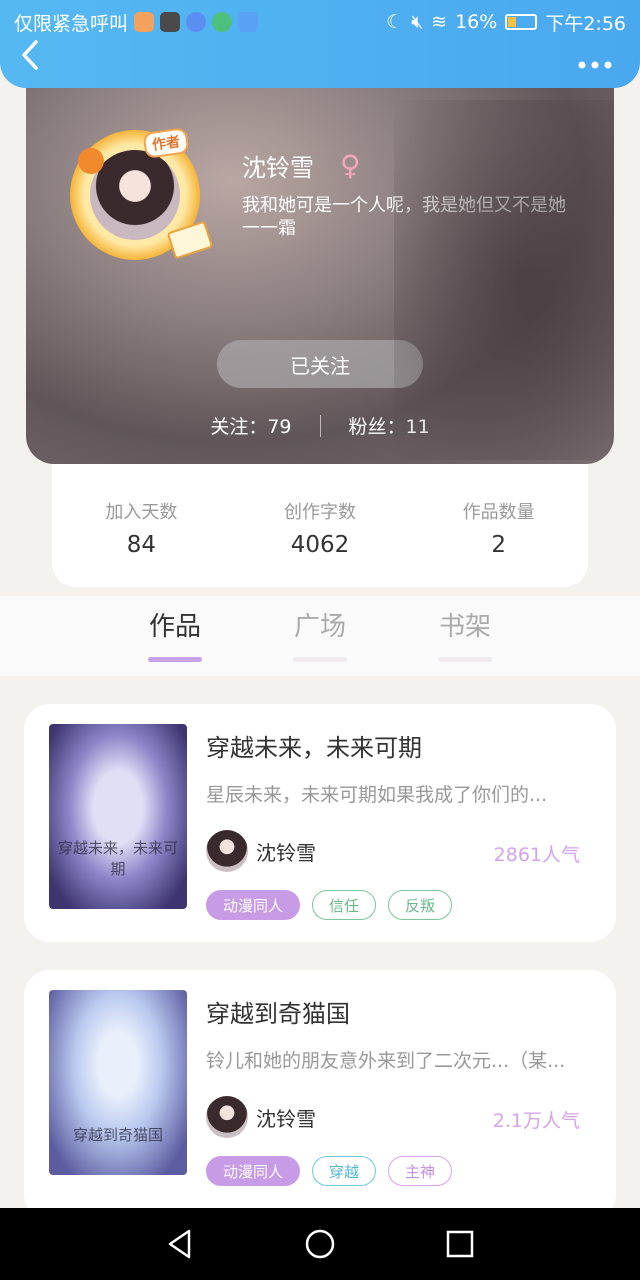 Image resolution: width=640 pixels, height=1280 pixels. I want to click on tab-label: 书架, so click(464, 627).